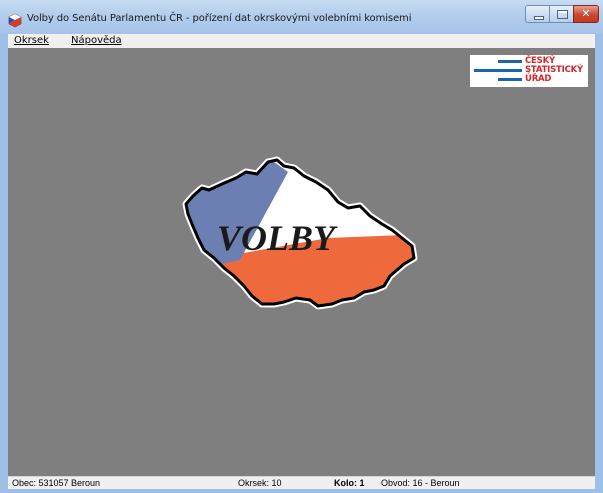 This screenshot has width=603, height=493. What do you see at coordinates (349, 483) in the screenshot?
I see `status-kolo: Kolo: 1` at bounding box center [349, 483].